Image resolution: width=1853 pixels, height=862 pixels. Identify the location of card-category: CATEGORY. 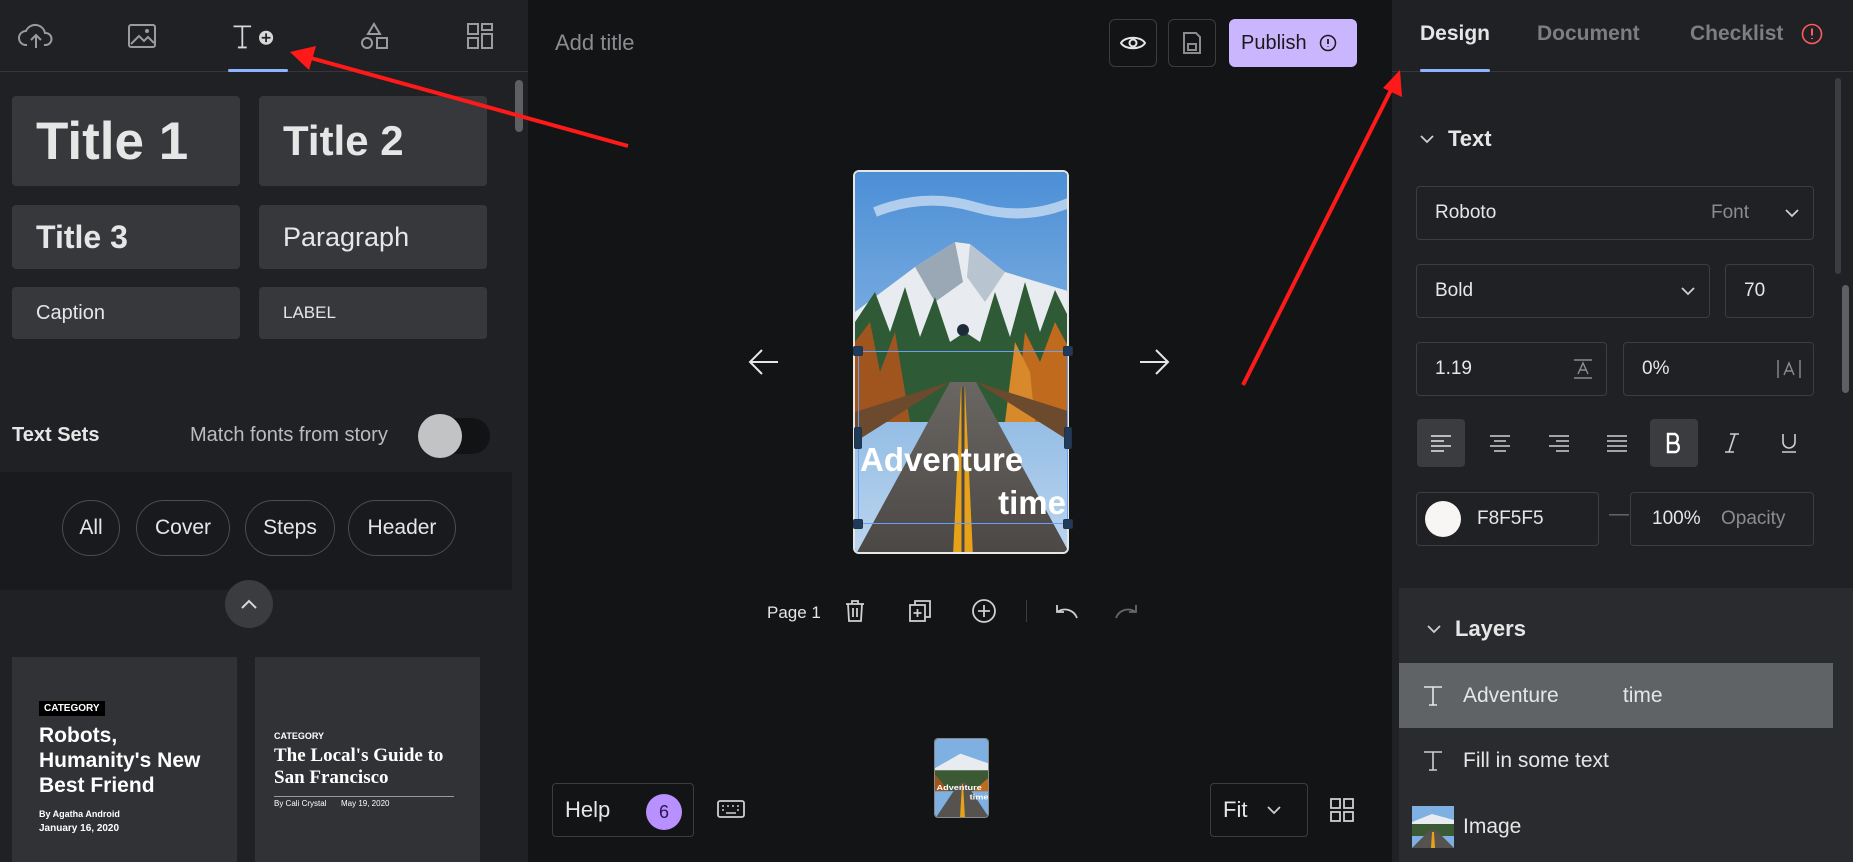
(299, 736).